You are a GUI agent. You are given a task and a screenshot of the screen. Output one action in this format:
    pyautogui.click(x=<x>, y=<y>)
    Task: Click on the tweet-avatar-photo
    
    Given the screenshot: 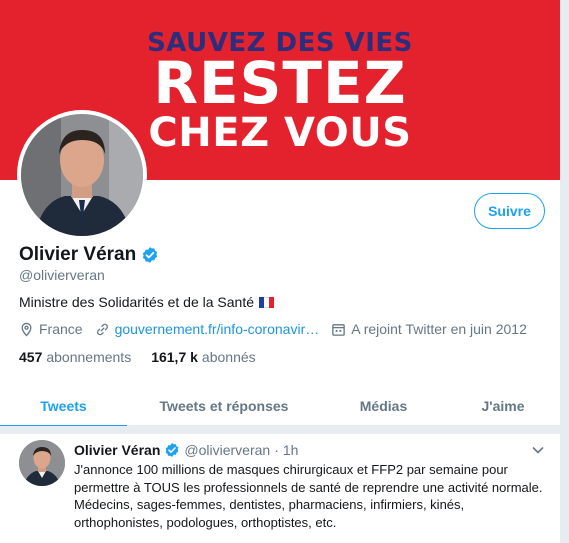 What is the action you would take?
    pyautogui.click(x=42, y=463)
    